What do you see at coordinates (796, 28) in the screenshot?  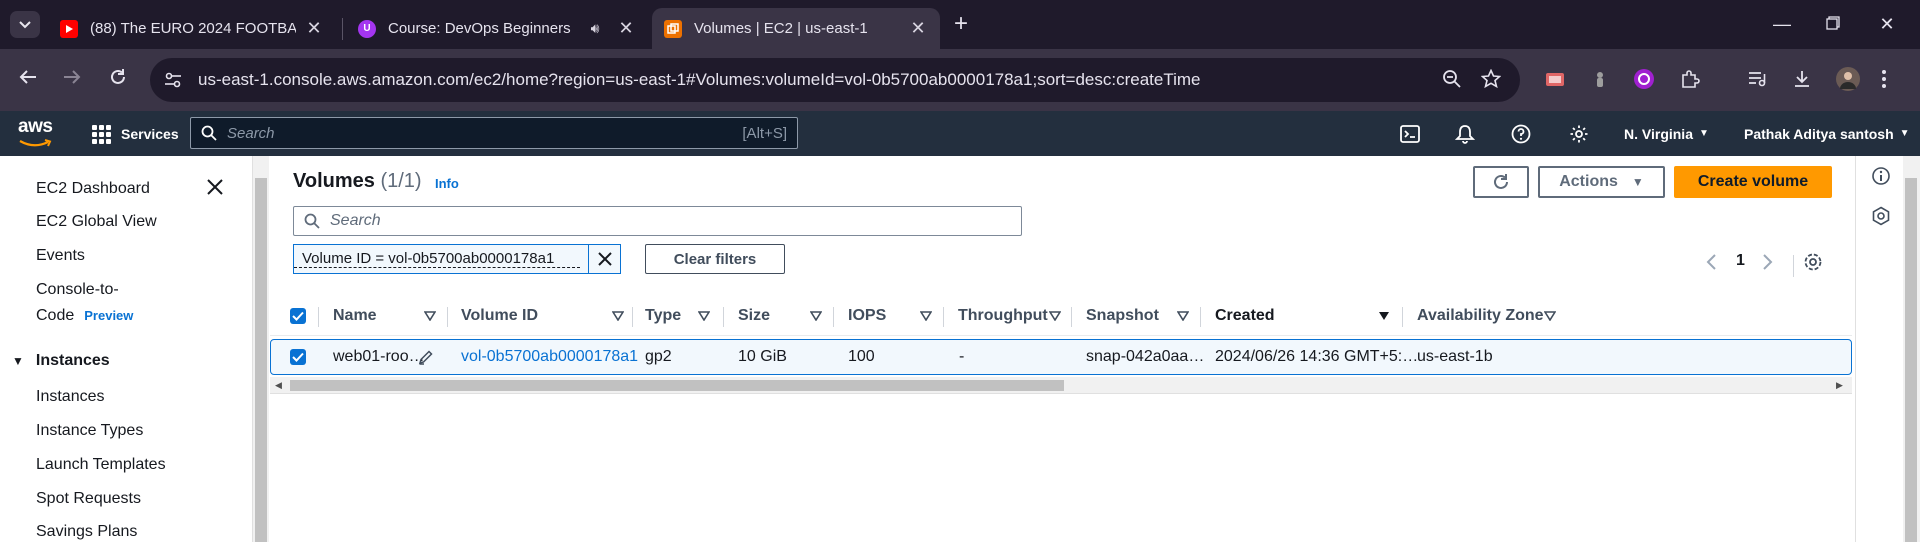 I see `browser-tab-aws: Volumes | EC2 | us-east-1 ✕` at bounding box center [796, 28].